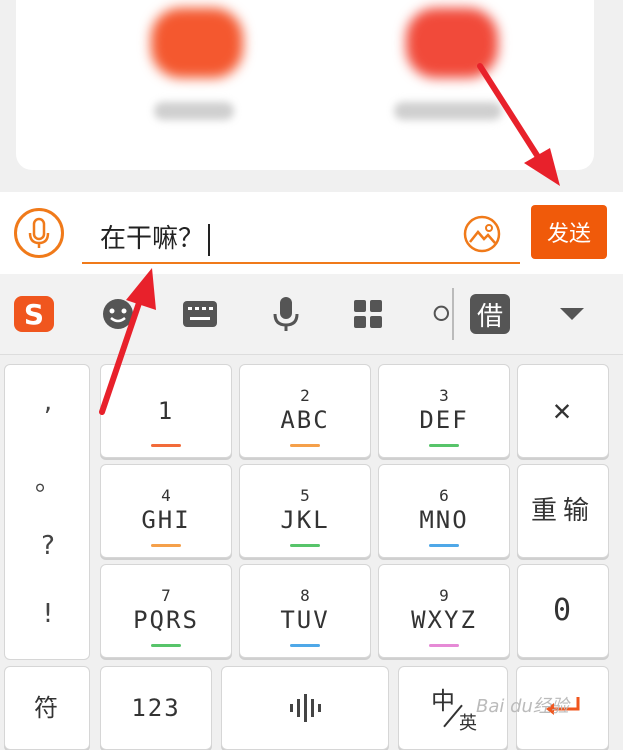 The width and height of the screenshot is (623, 750). Describe the element at coordinates (305, 611) in the screenshot. I see `key-8-tuv: 8 TUV` at that location.